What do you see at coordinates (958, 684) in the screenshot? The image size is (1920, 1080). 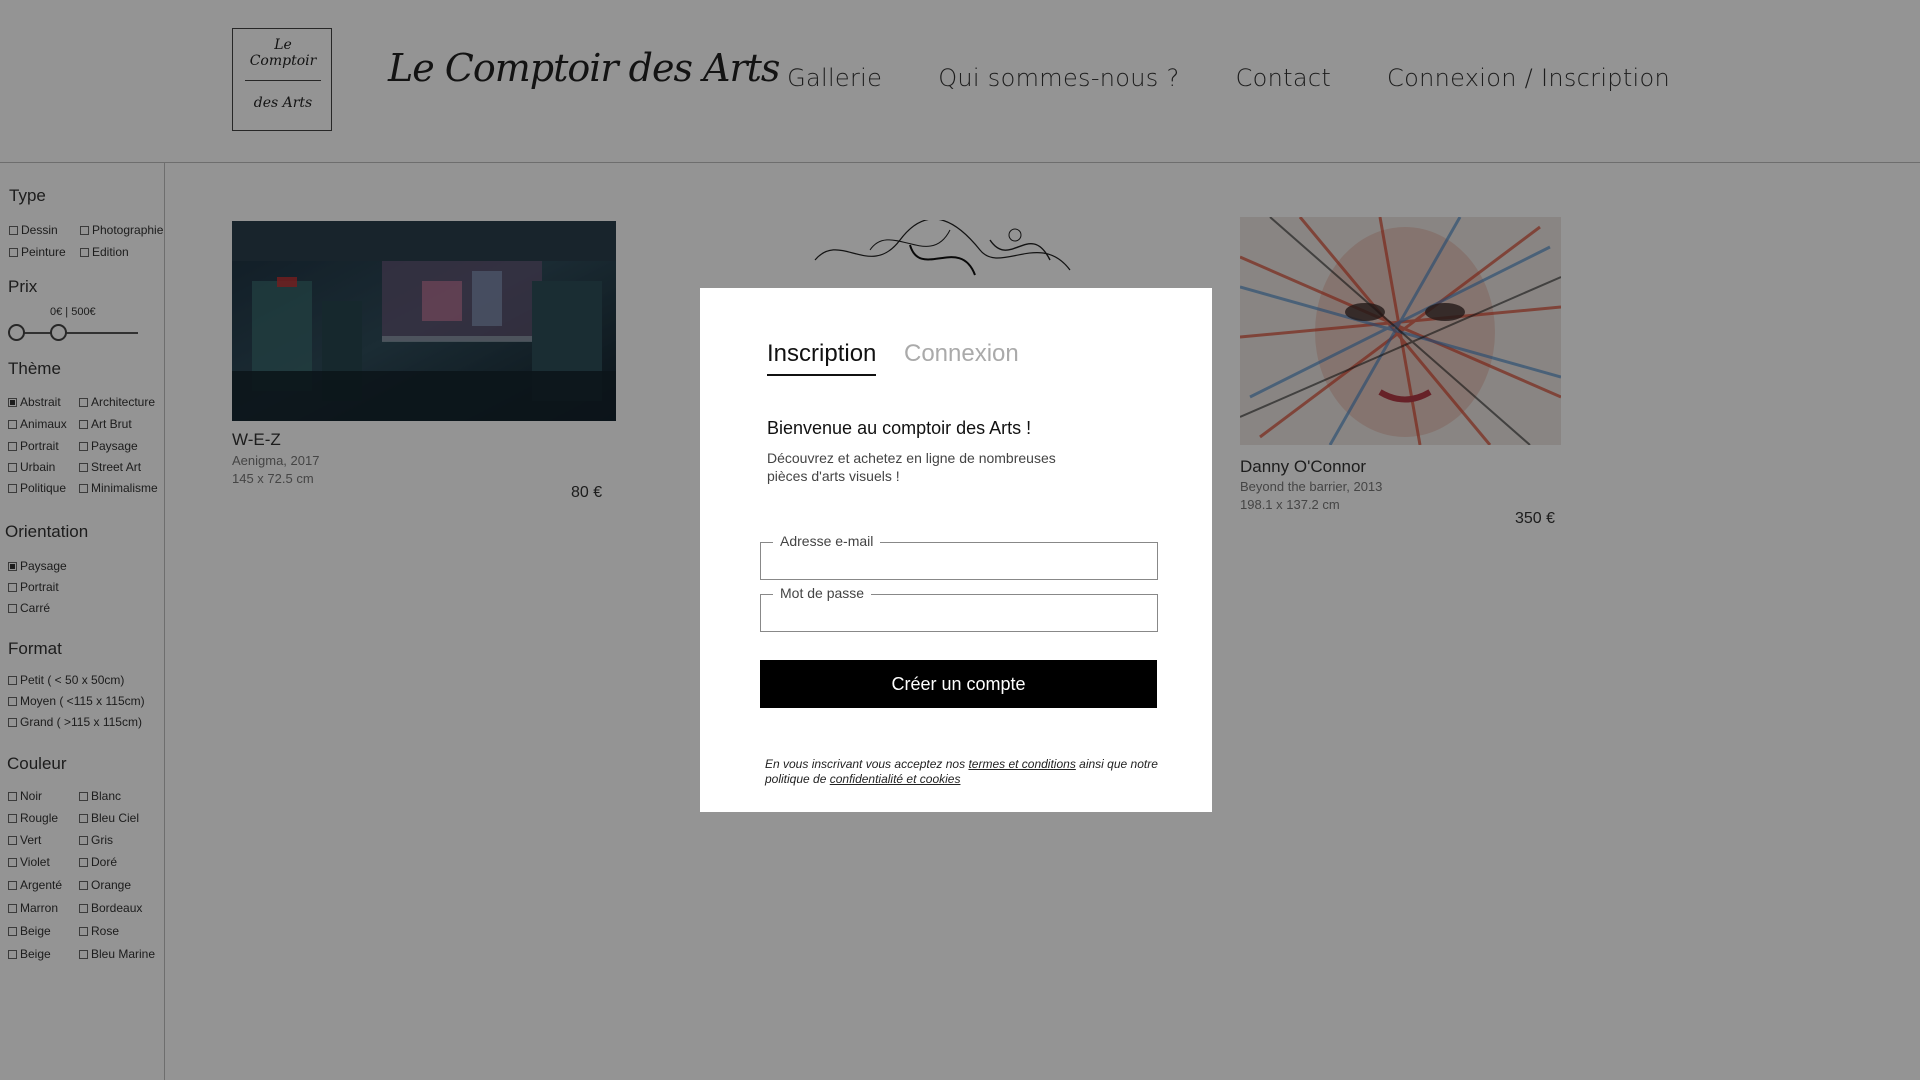 I see `create-account-button: Créer un compte` at bounding box center [958, 684].